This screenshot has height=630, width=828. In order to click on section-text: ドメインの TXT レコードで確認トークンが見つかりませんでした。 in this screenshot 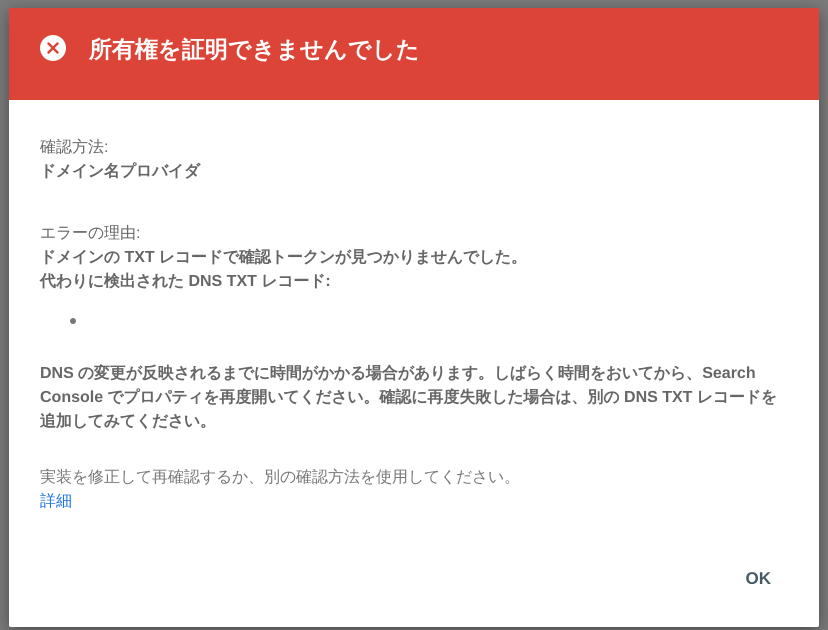, I will do `click(284, 257)`.